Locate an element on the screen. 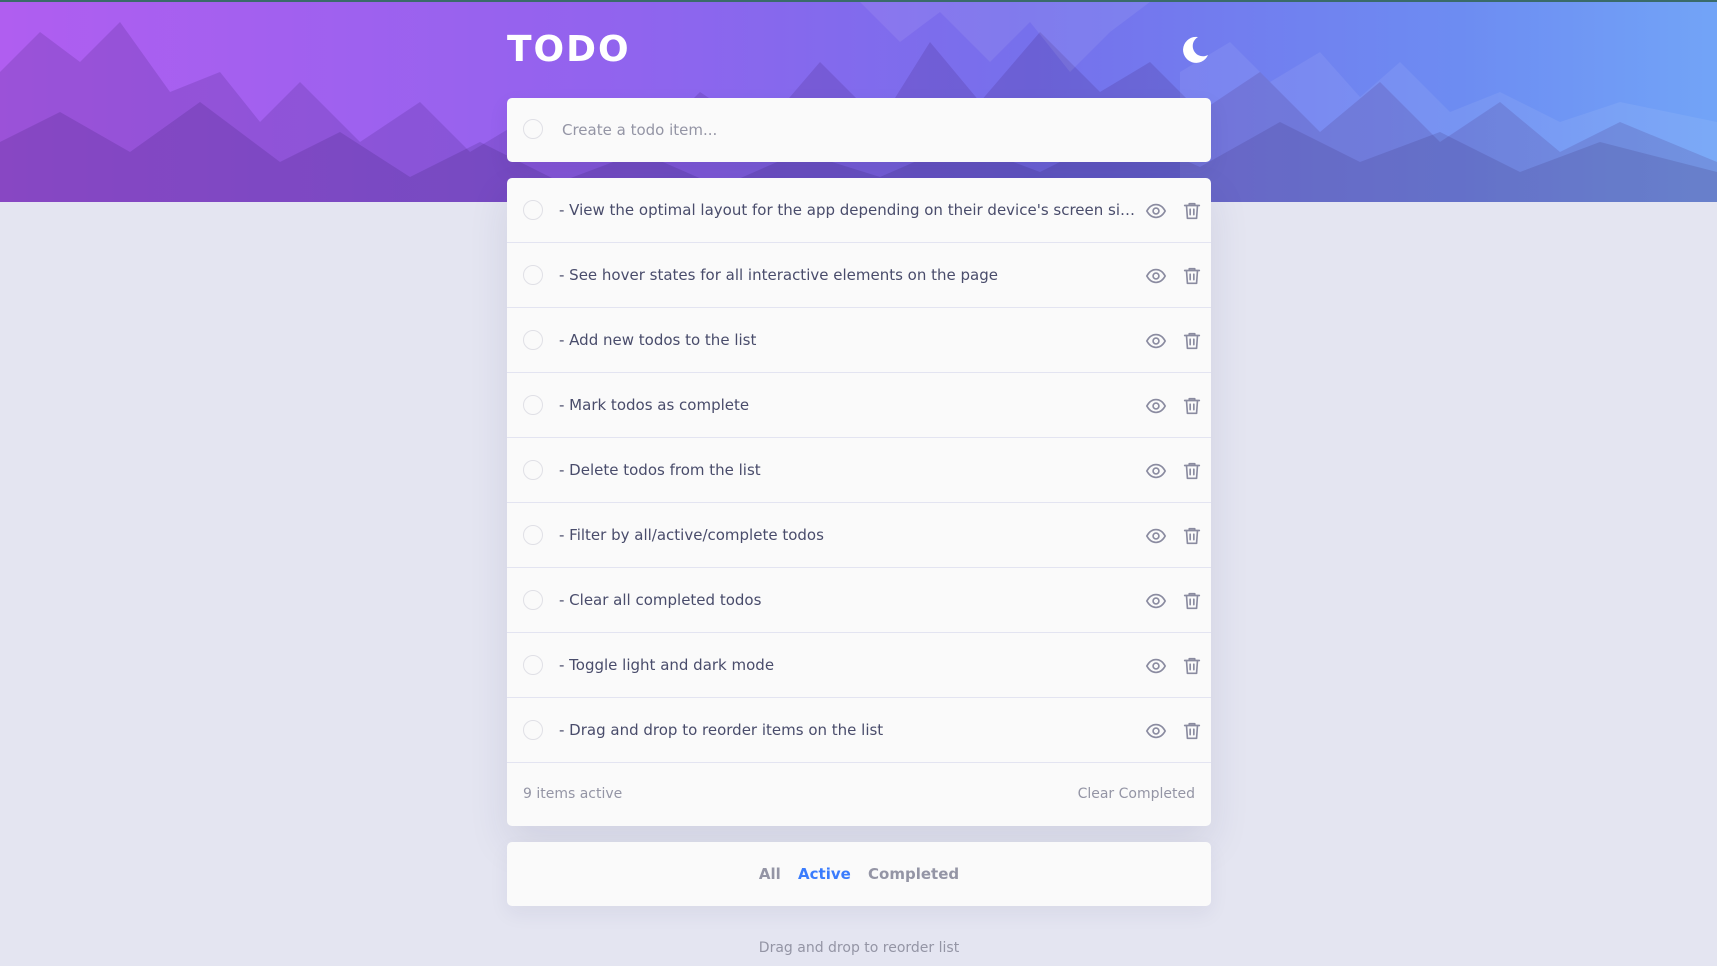  todo-text: - Delete todos from the list is located at coordinates (660, 470).